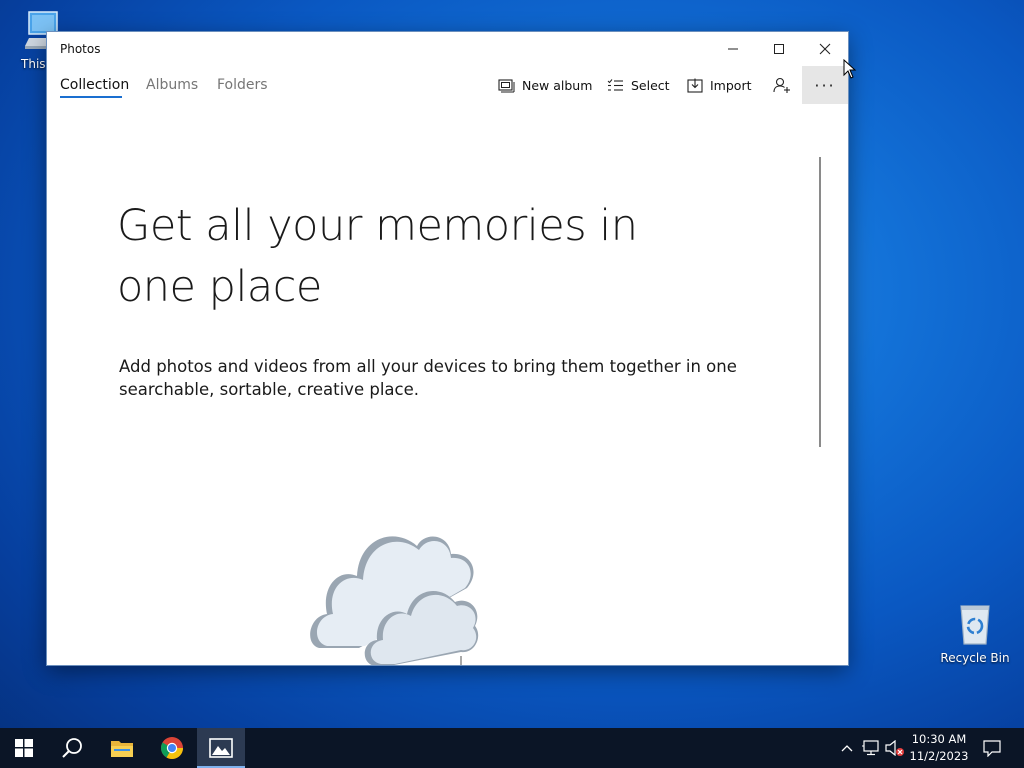 The width and height of the screenshot is (1024, 768). Describe the element at coordinates (94, 85) in the screenshot. I see `tab-collection: Collection` at that location.